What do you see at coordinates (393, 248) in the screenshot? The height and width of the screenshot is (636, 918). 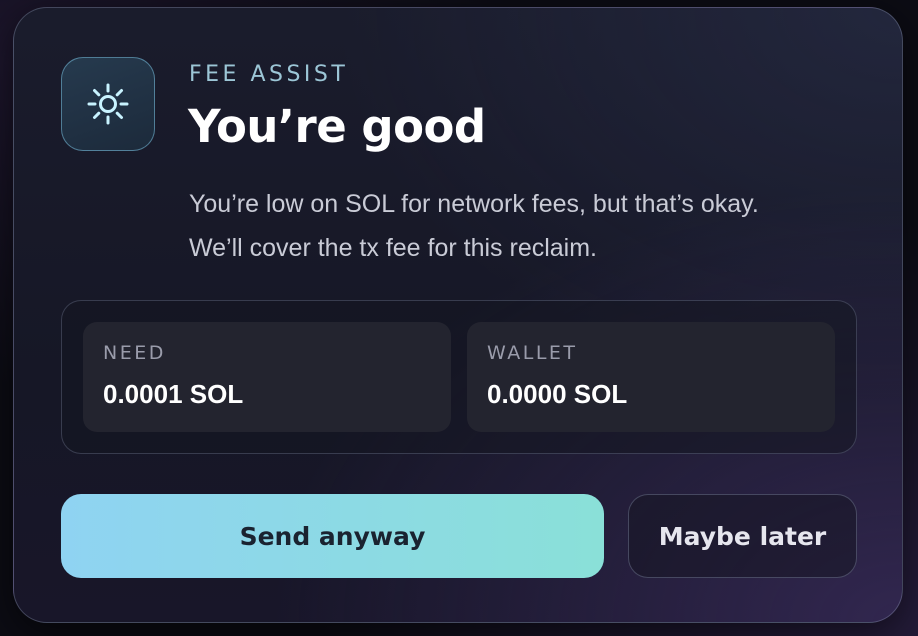 I see `message-line: We’ll cover the tx fee for this reclaim.` at bounding box center [393, 248].